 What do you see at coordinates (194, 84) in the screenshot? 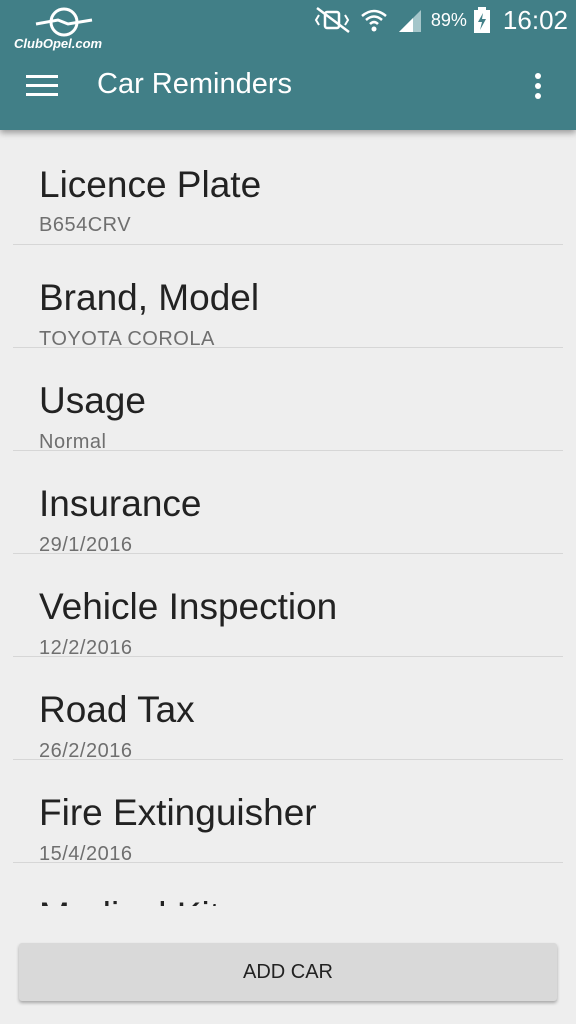
I see `page-title: Car Reminders` at bounding box center [194, 84].